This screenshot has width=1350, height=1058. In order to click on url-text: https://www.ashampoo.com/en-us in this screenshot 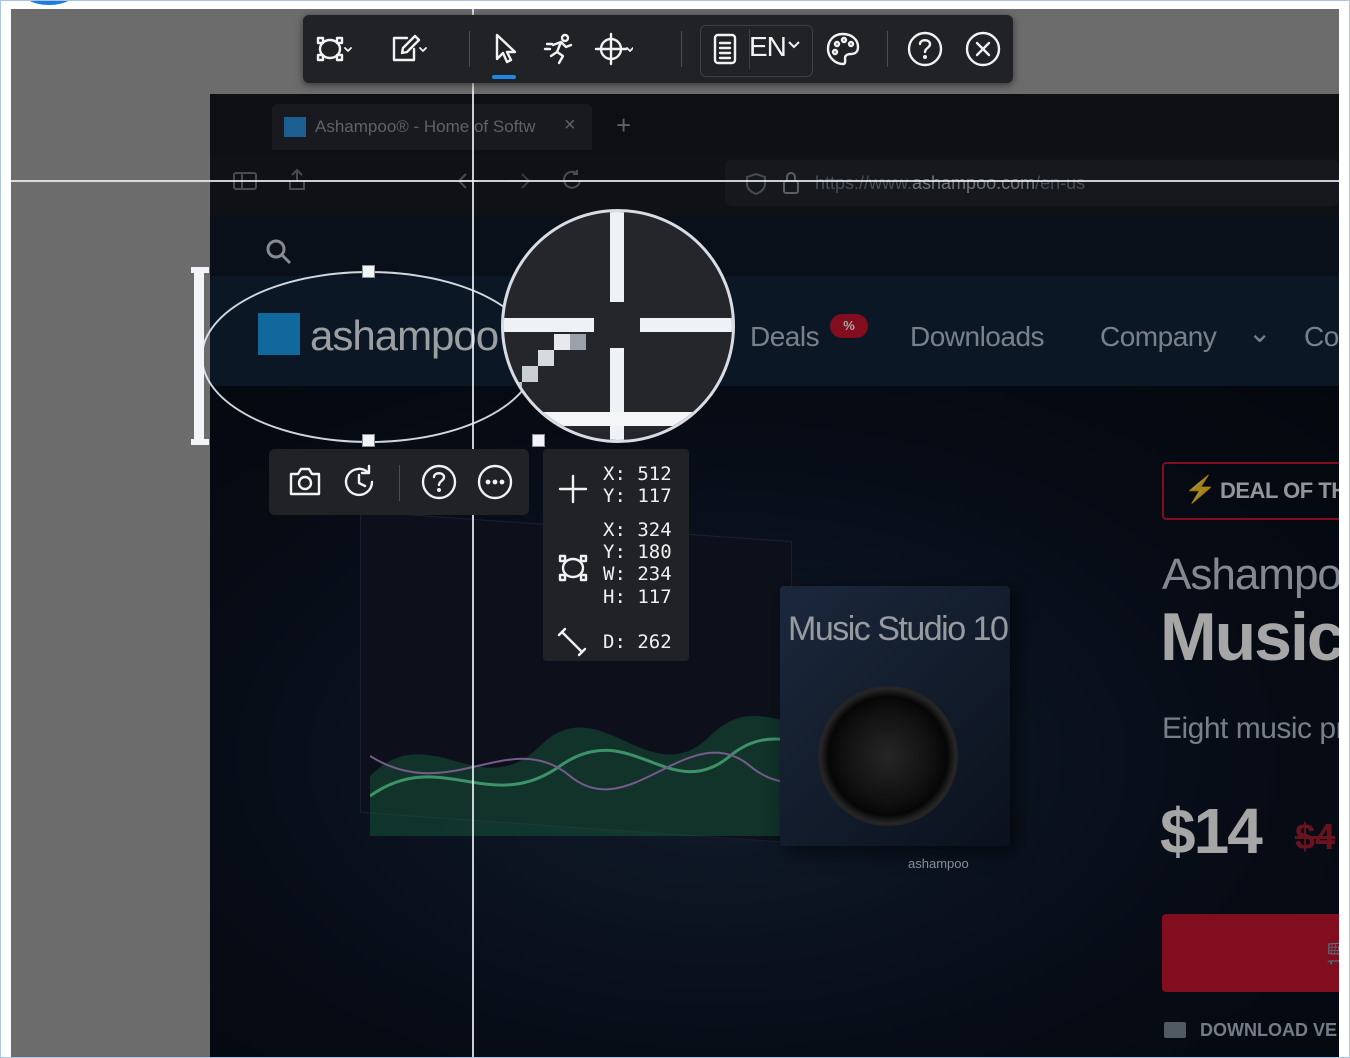, I will do `click(950, 183)`.